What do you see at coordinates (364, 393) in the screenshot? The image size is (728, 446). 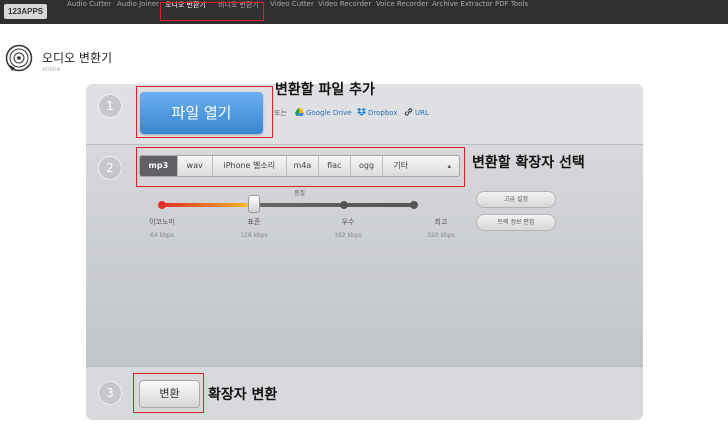 I see `step-3-section: 3 변환` at bounding box center [364, 393].